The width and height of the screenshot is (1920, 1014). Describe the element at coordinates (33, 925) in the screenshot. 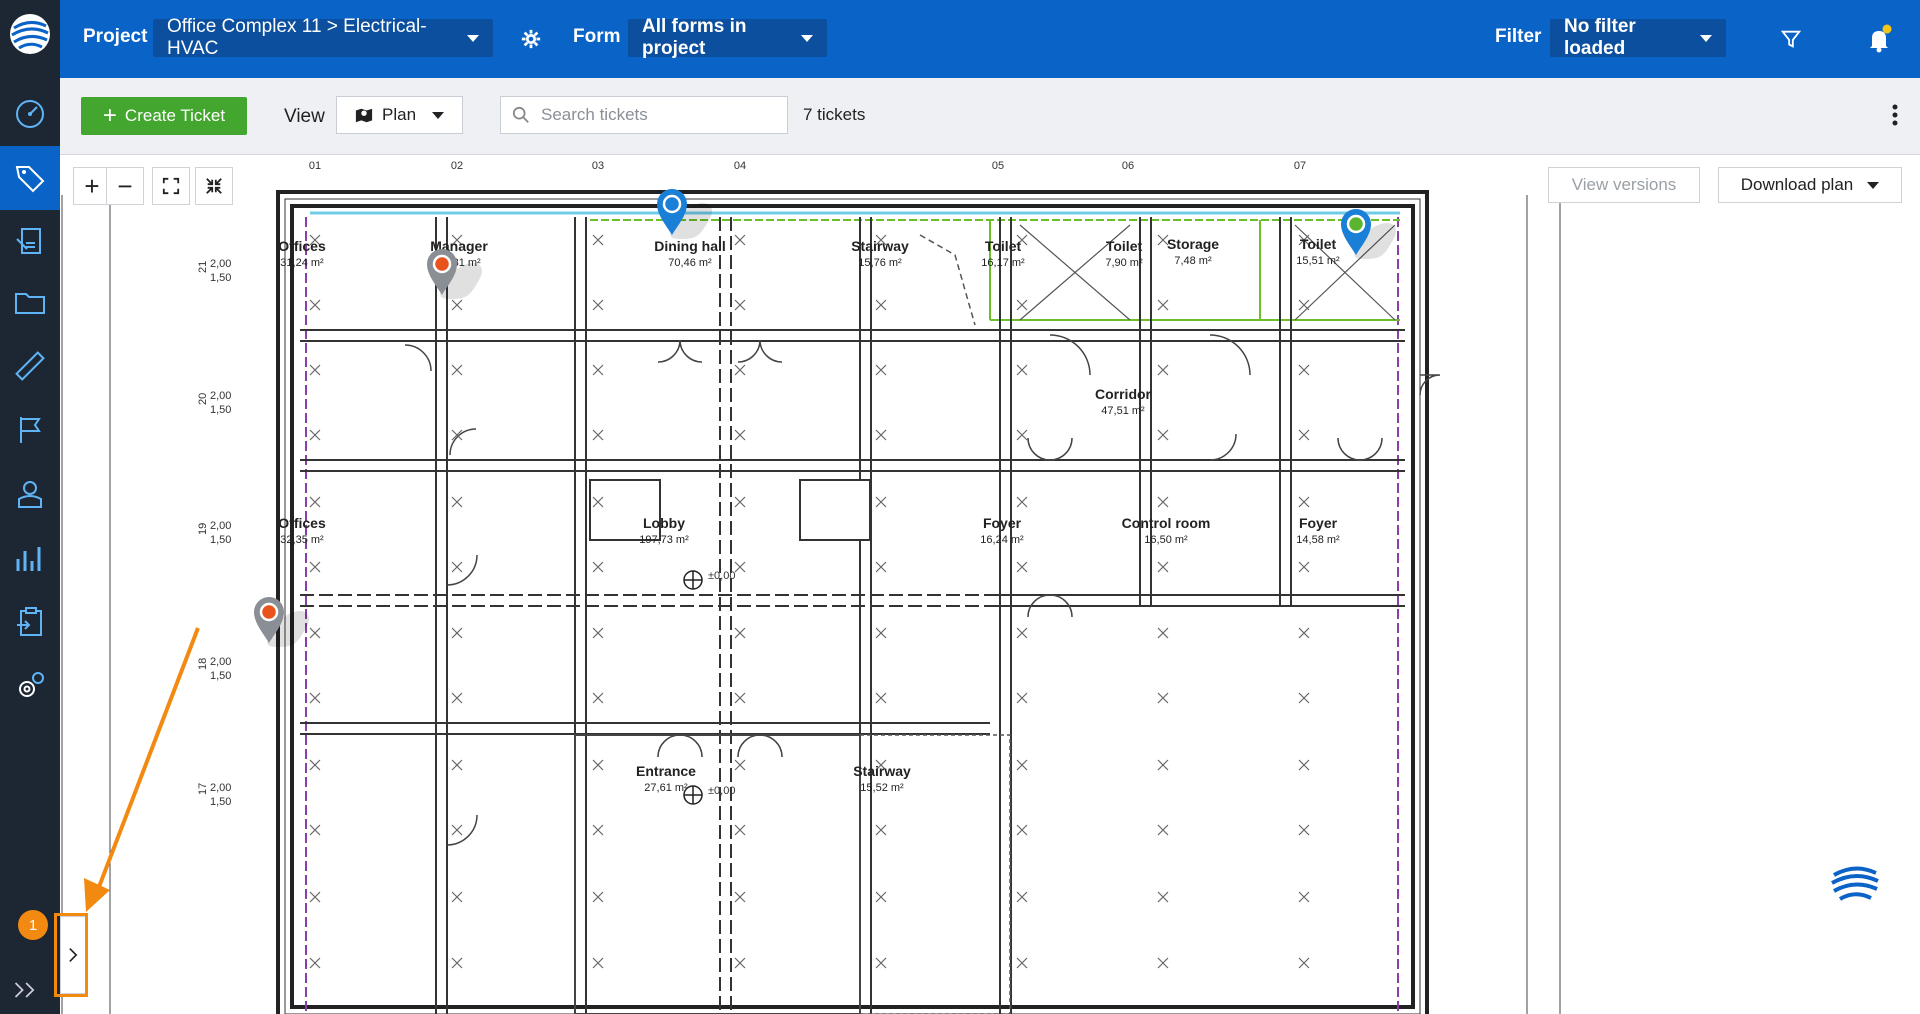

I see `notification-count-badge: 1` at that location.